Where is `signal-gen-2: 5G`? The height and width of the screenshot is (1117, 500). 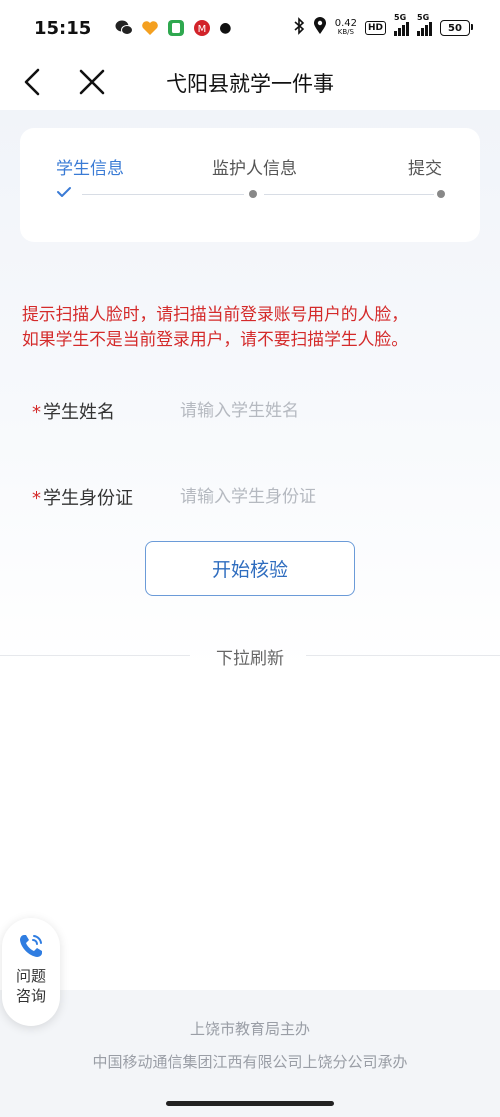 signal-gen-2: 5G is located at coordinates (423, 17).